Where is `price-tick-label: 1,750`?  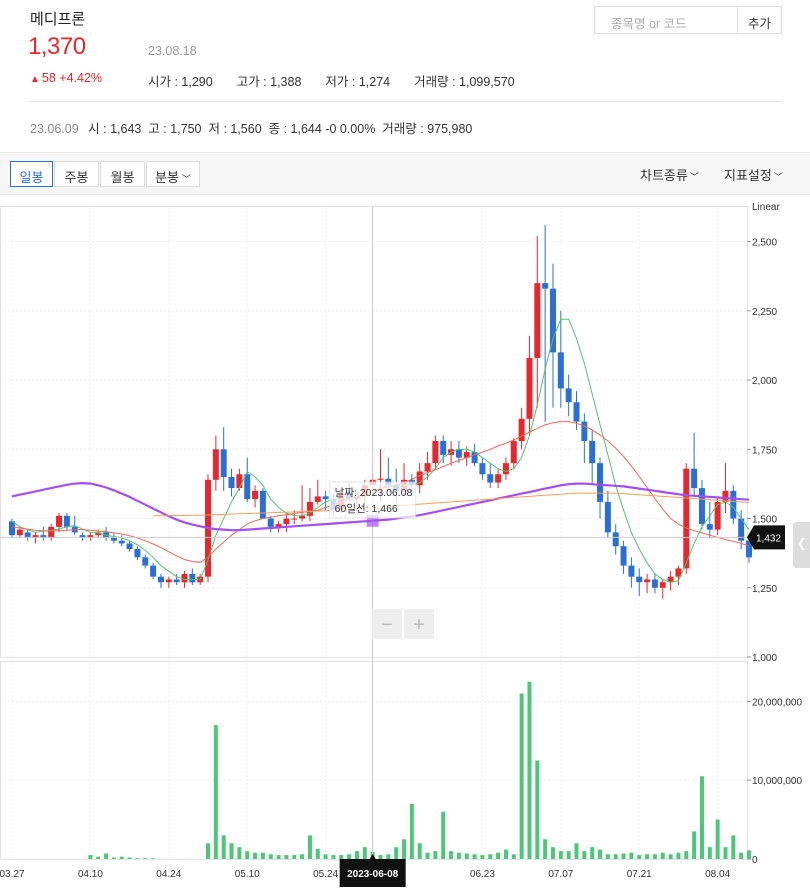
price-tick-label: 1,750 is located at coordinates (764, 450).